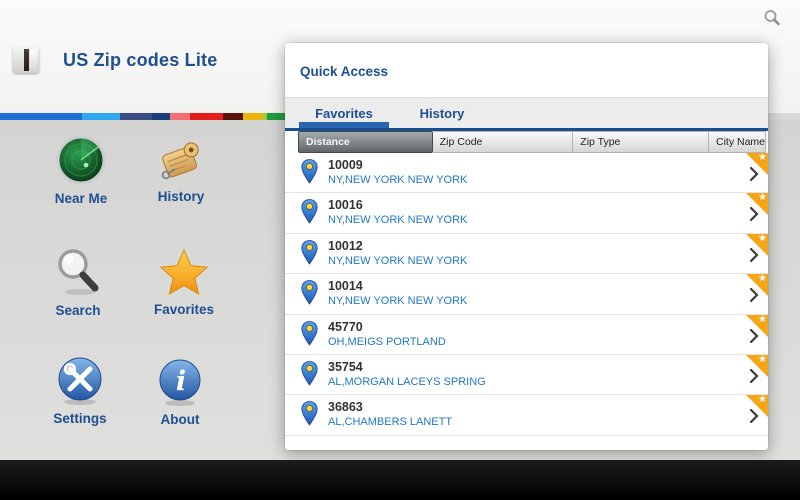 This screenshot has height=500, width=800. I want to click on header-accent-stripe, so click(142, 116).